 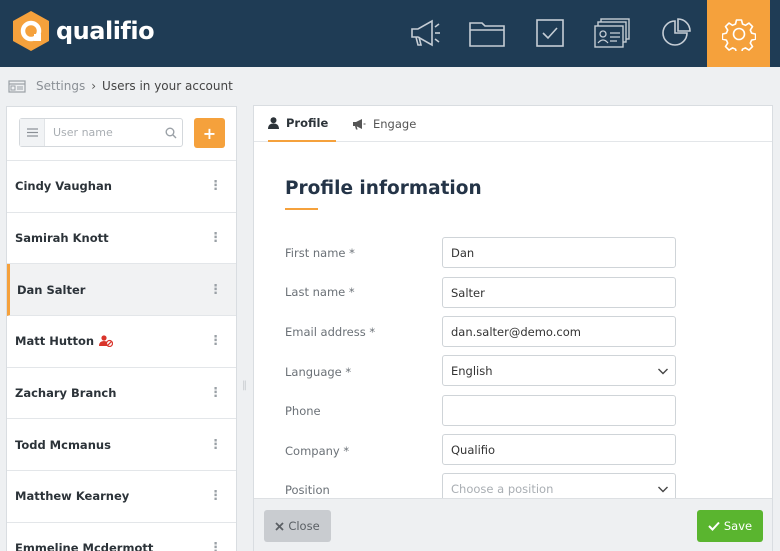 What do you see at coordinates (330, 332) in the screenshot?
I see `email-label: Email address *` at bounding box center [330, 332].